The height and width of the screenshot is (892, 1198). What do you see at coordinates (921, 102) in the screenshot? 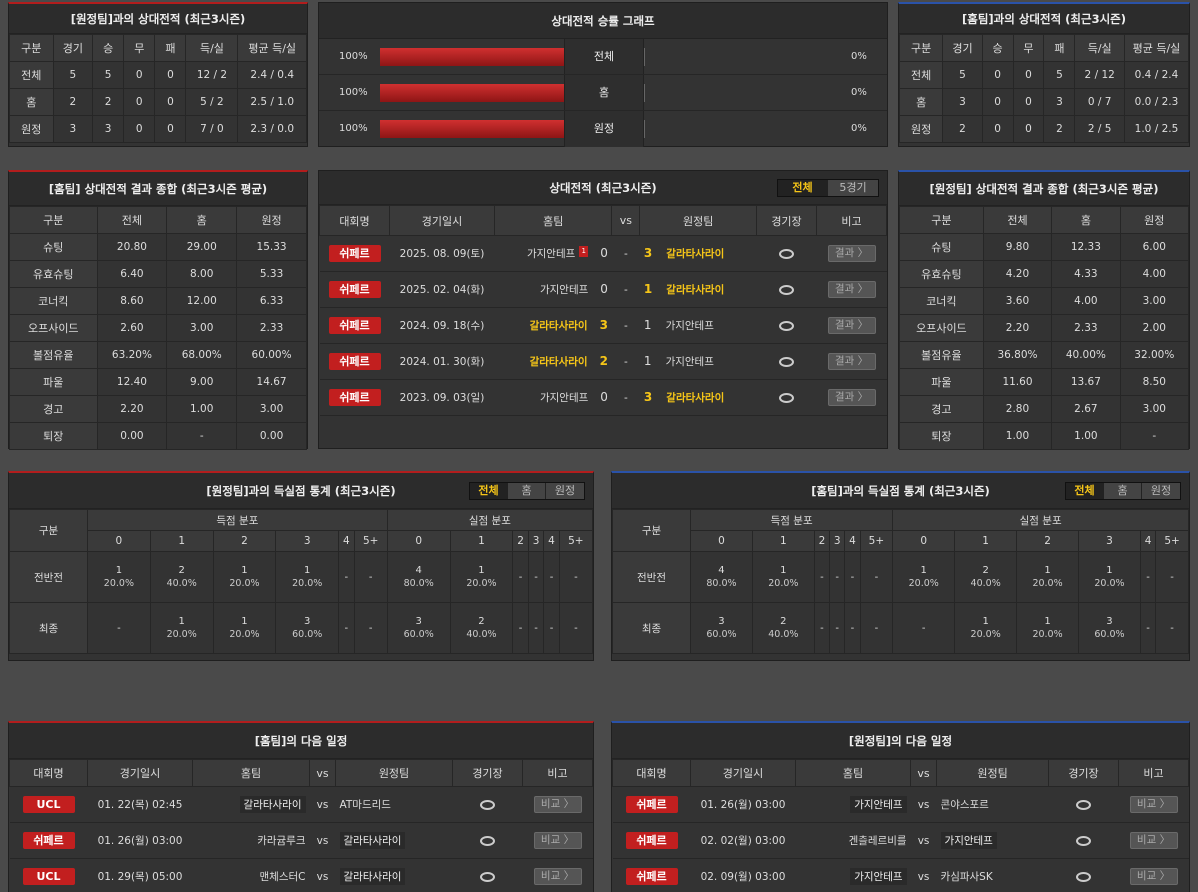
I see `row-label: 홈` at bounding box center [921, 102].